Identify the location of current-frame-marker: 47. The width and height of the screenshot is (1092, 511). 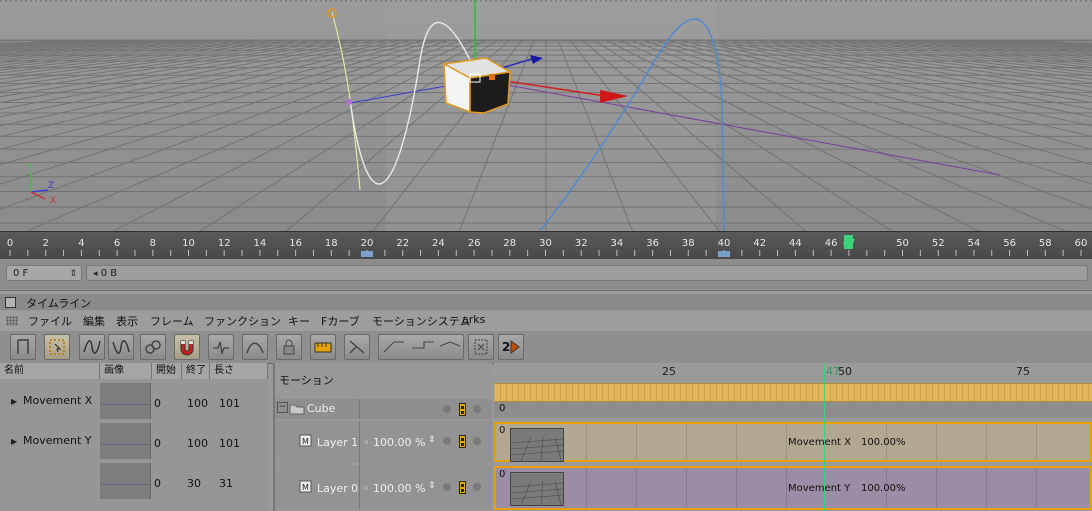
(833, 371).